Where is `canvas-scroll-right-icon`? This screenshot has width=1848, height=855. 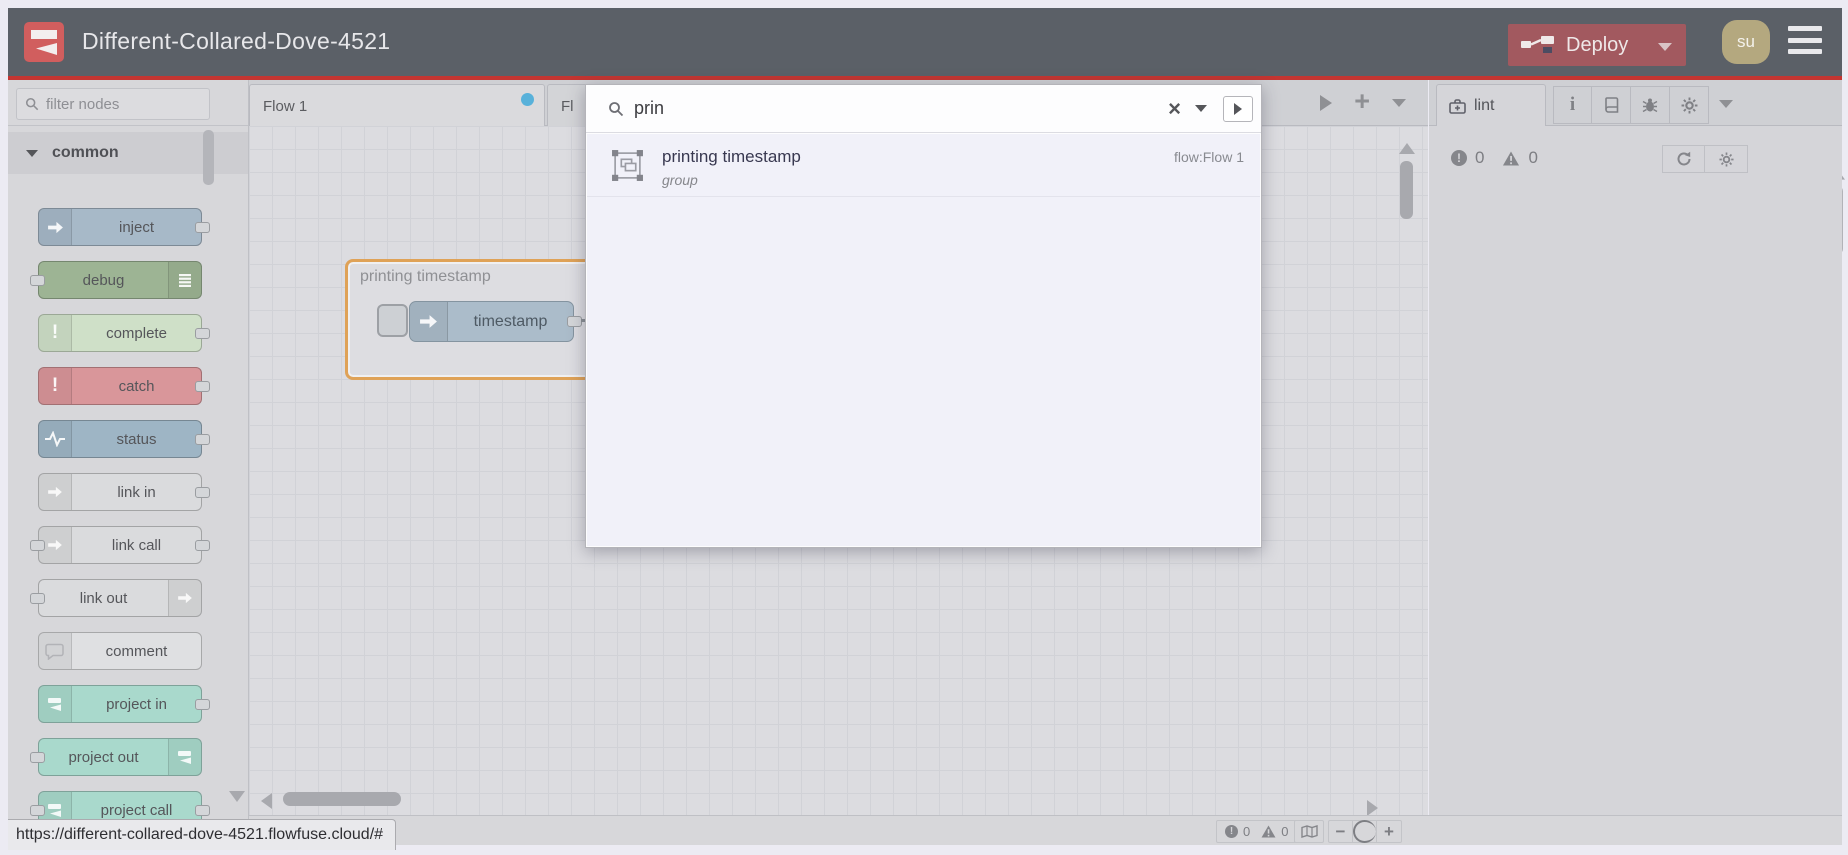
canvas-scroll-right-icon is located at coordinates (1372, 808).